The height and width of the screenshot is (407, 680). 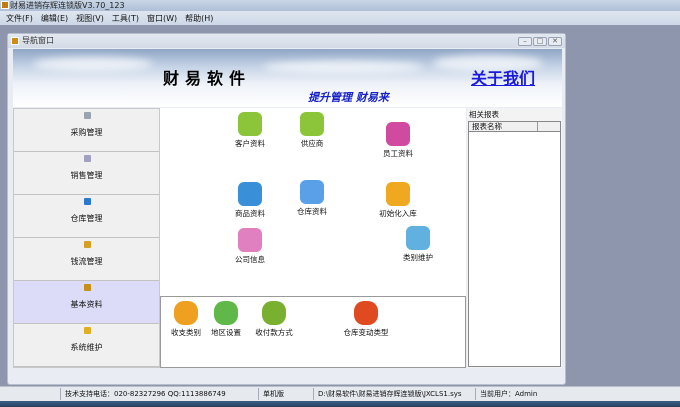 I want to click on module-tile-4: 仓库资料, so click(x=312, y=198).